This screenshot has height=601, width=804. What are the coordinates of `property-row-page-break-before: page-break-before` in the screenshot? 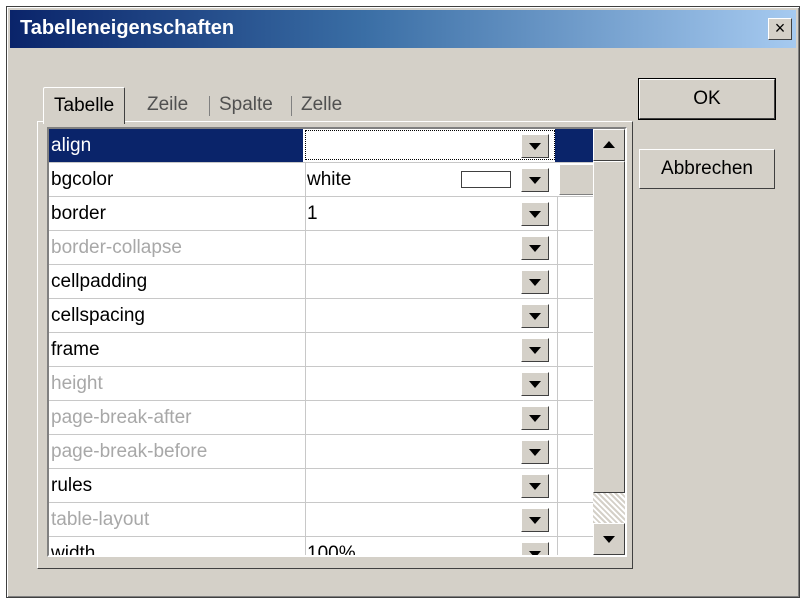 It's located at (329, 452).